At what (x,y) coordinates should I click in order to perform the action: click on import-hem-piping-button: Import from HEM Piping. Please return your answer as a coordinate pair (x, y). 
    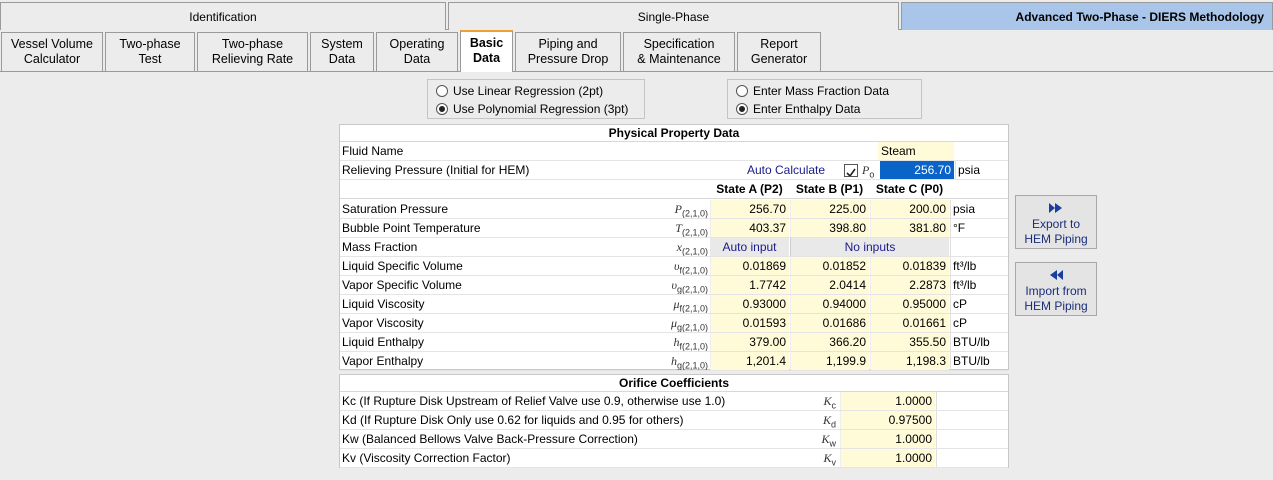
    Looking at the image, I should click on (1056, 289).